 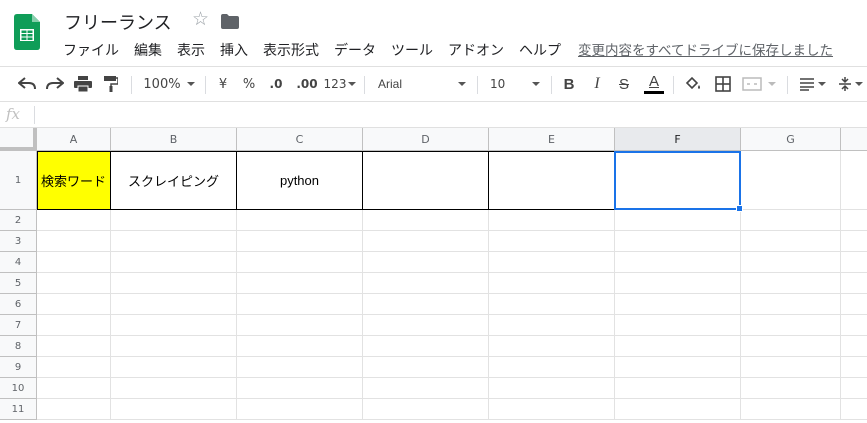 I want to click on cell-e5, so click(x=552, y=283).